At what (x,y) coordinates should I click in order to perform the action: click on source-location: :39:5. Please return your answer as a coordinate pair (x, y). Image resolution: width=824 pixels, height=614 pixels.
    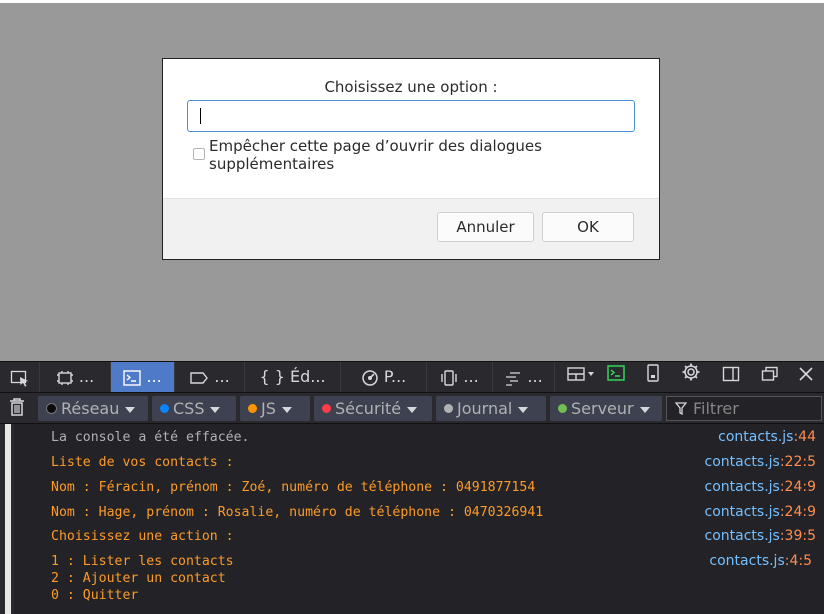
    Looking at the image, I should click on (797, 536).